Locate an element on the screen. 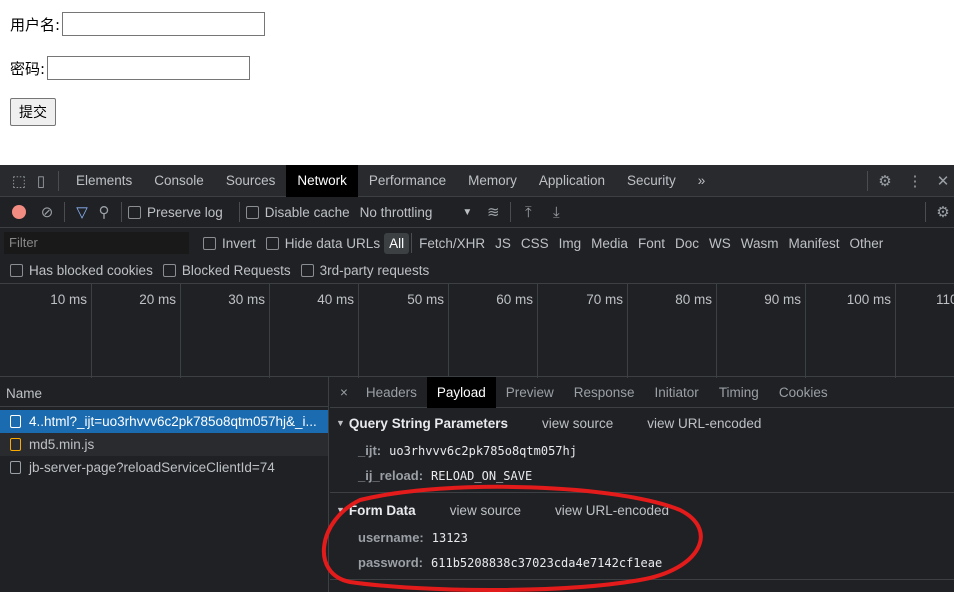 The width and height of the screenshot is (954, 592). tab-response: Response is located at coordinates (604, 392).